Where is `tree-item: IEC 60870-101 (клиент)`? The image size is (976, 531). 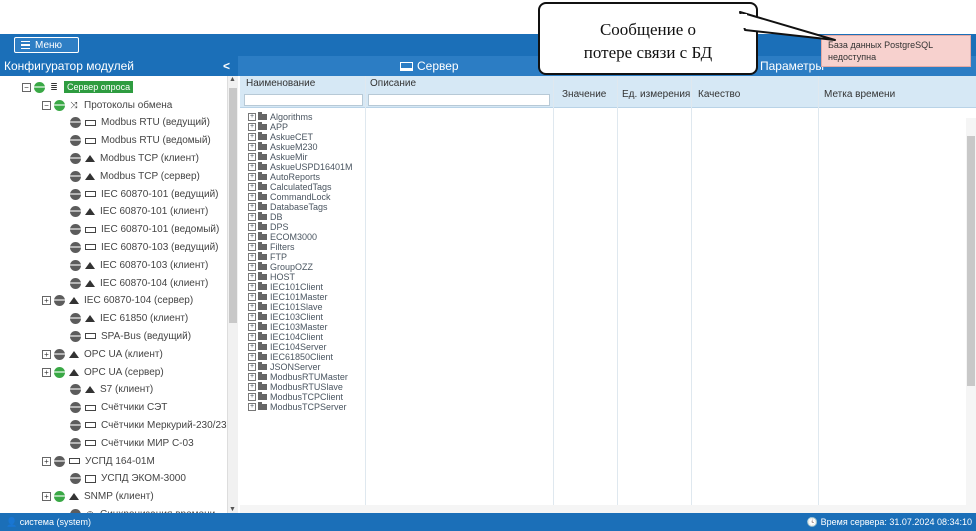
tree-item: IEC 60870-101 (клиент) is located at coordinates (139, 212).